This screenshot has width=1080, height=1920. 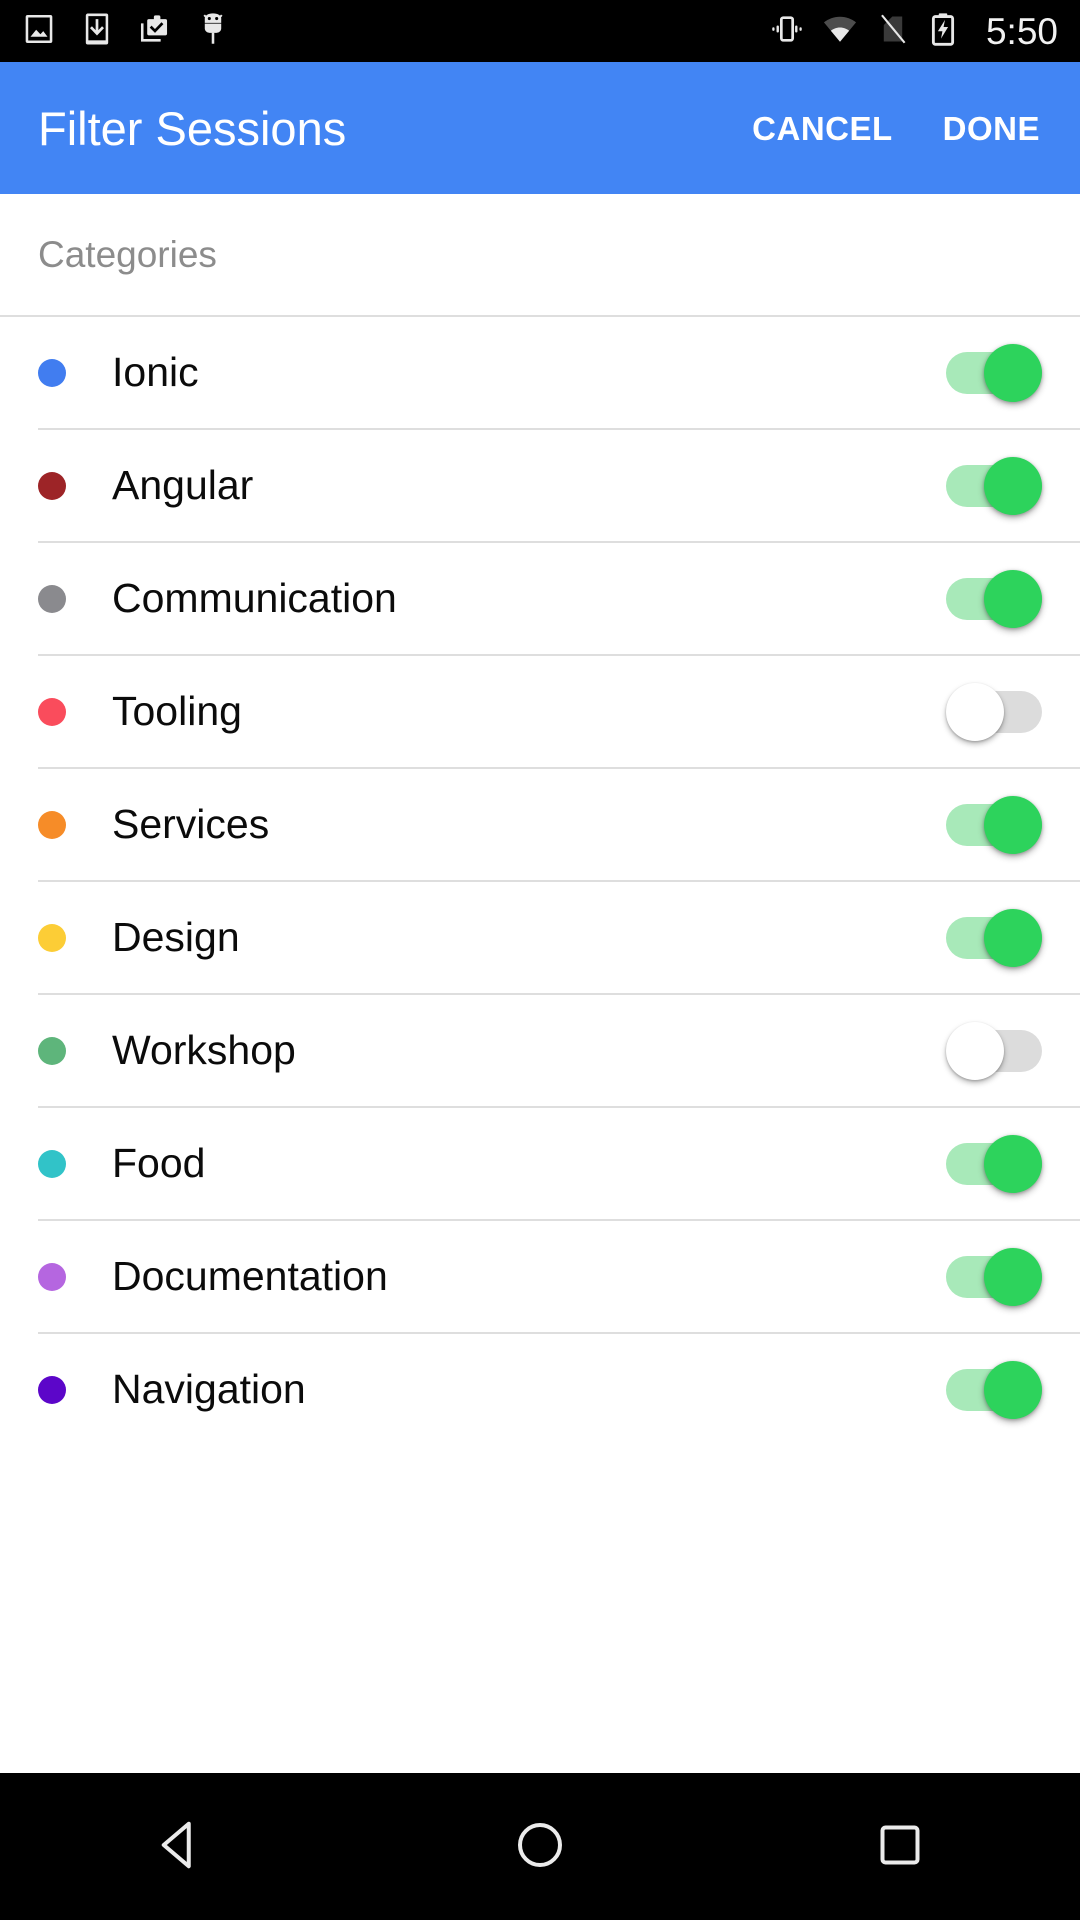 What do you see at coordinates (540, 711) in the screenshot?
I see `category-row: Tooling` at bounding box center [540, 711].